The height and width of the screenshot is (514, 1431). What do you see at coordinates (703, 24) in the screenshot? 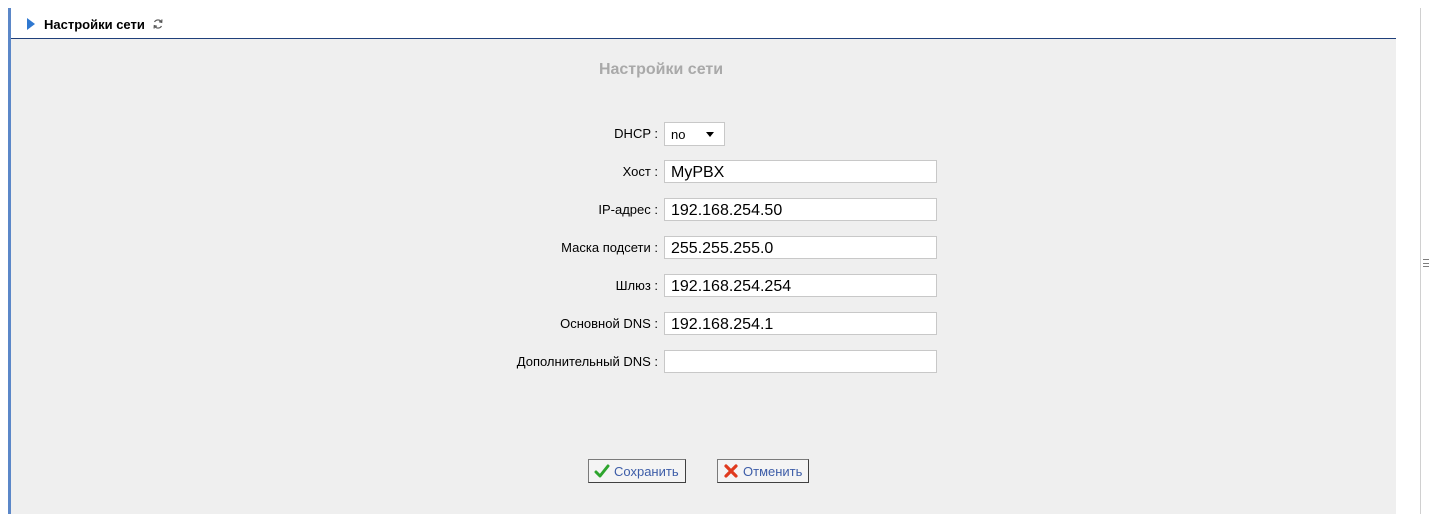
I see `panel-header: Настройки сети` at bounding box center [703, 24].